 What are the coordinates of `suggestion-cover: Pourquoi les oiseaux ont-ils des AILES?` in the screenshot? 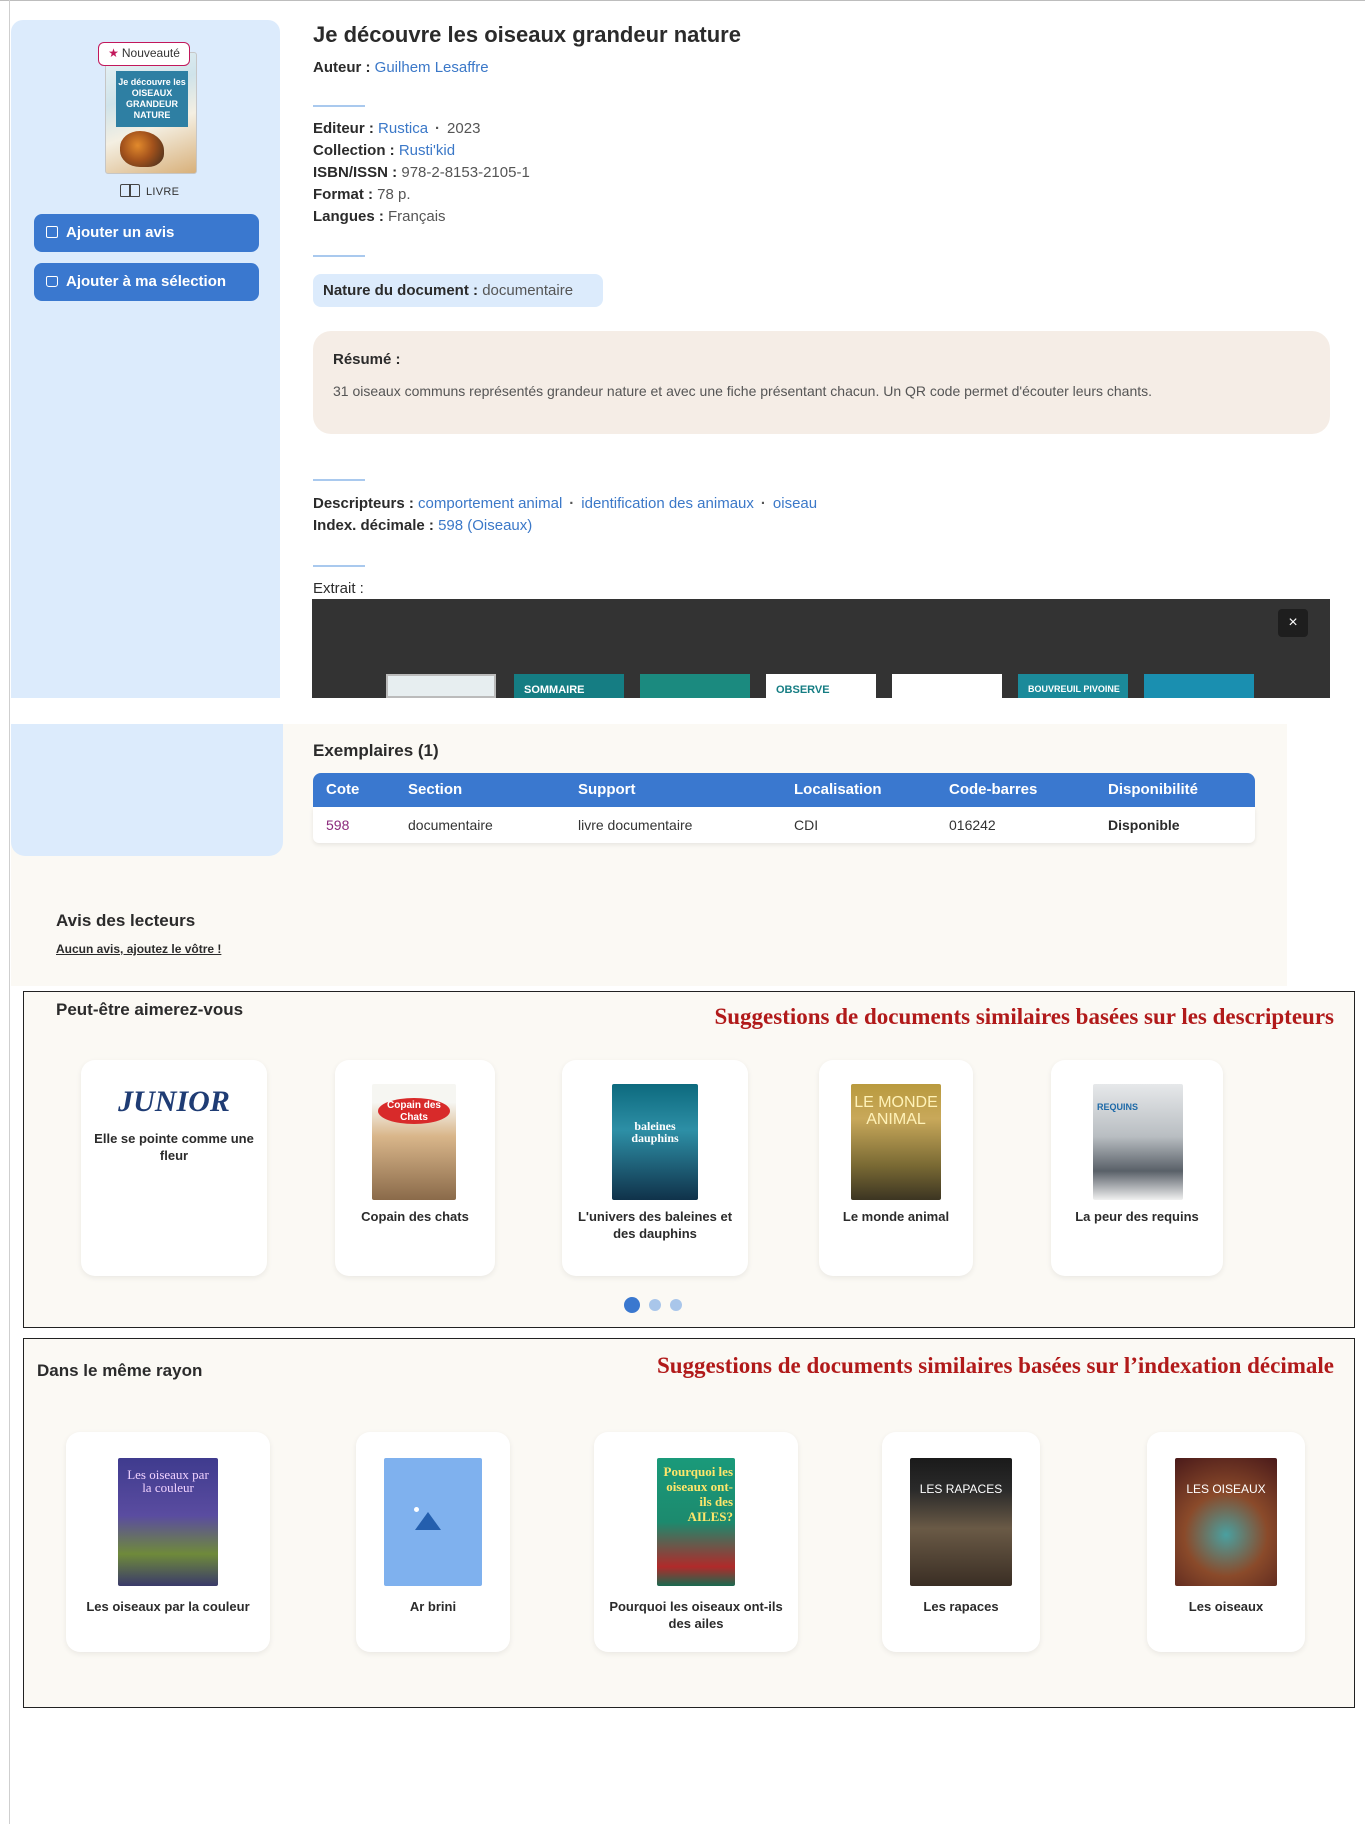 It's located at (696, 1522).